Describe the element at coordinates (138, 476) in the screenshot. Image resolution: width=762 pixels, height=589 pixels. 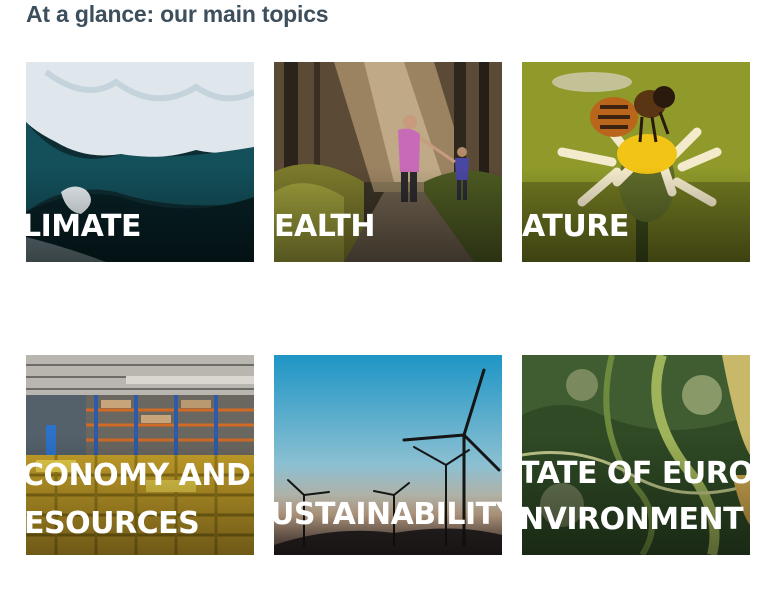
I see `topic-label-line1: CONOMY AND` at that location.